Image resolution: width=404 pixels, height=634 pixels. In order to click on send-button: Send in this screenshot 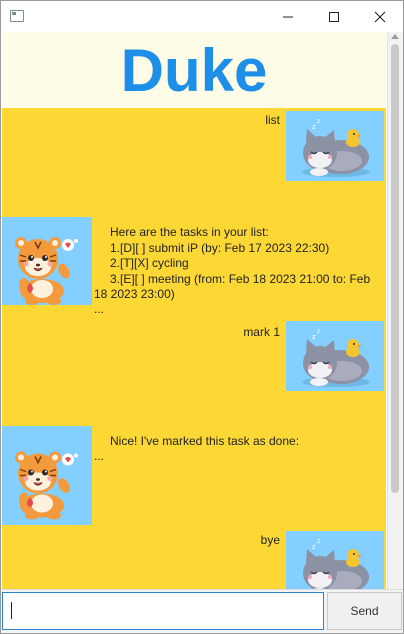, I will do `click(364, 611)`.